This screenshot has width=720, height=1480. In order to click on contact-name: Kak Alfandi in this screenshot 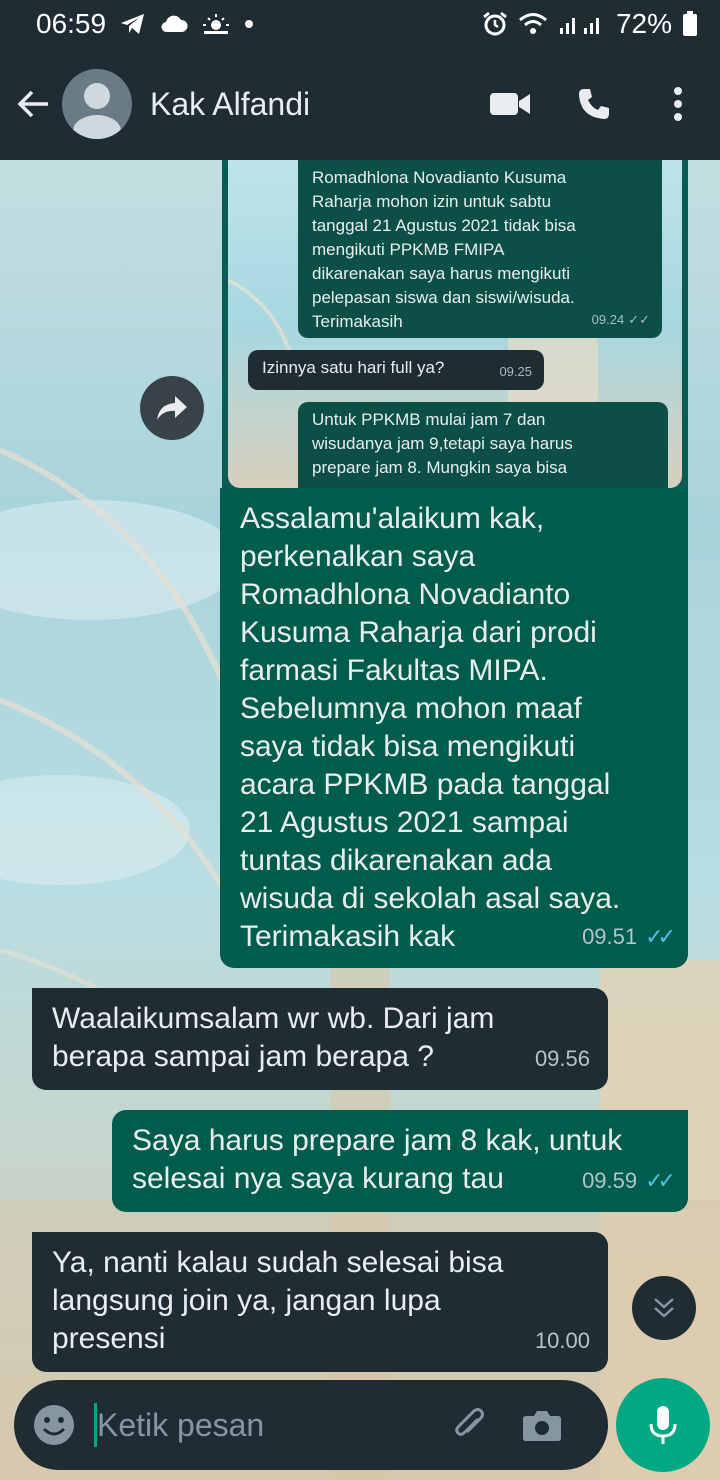, I will do `click(230, 104)`.